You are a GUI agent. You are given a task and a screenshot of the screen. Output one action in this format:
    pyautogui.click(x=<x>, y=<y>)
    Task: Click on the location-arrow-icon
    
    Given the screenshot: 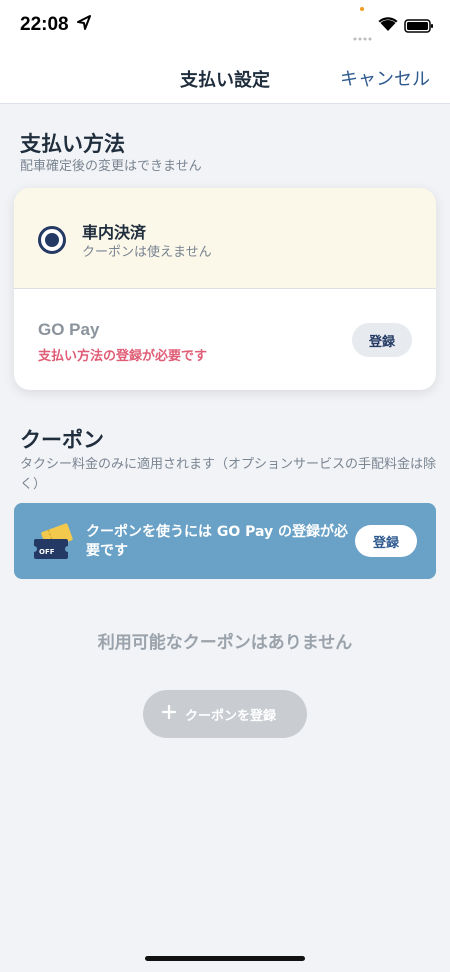 What is the action you would take?
    pyautogui.click(x=84, y=25)
    